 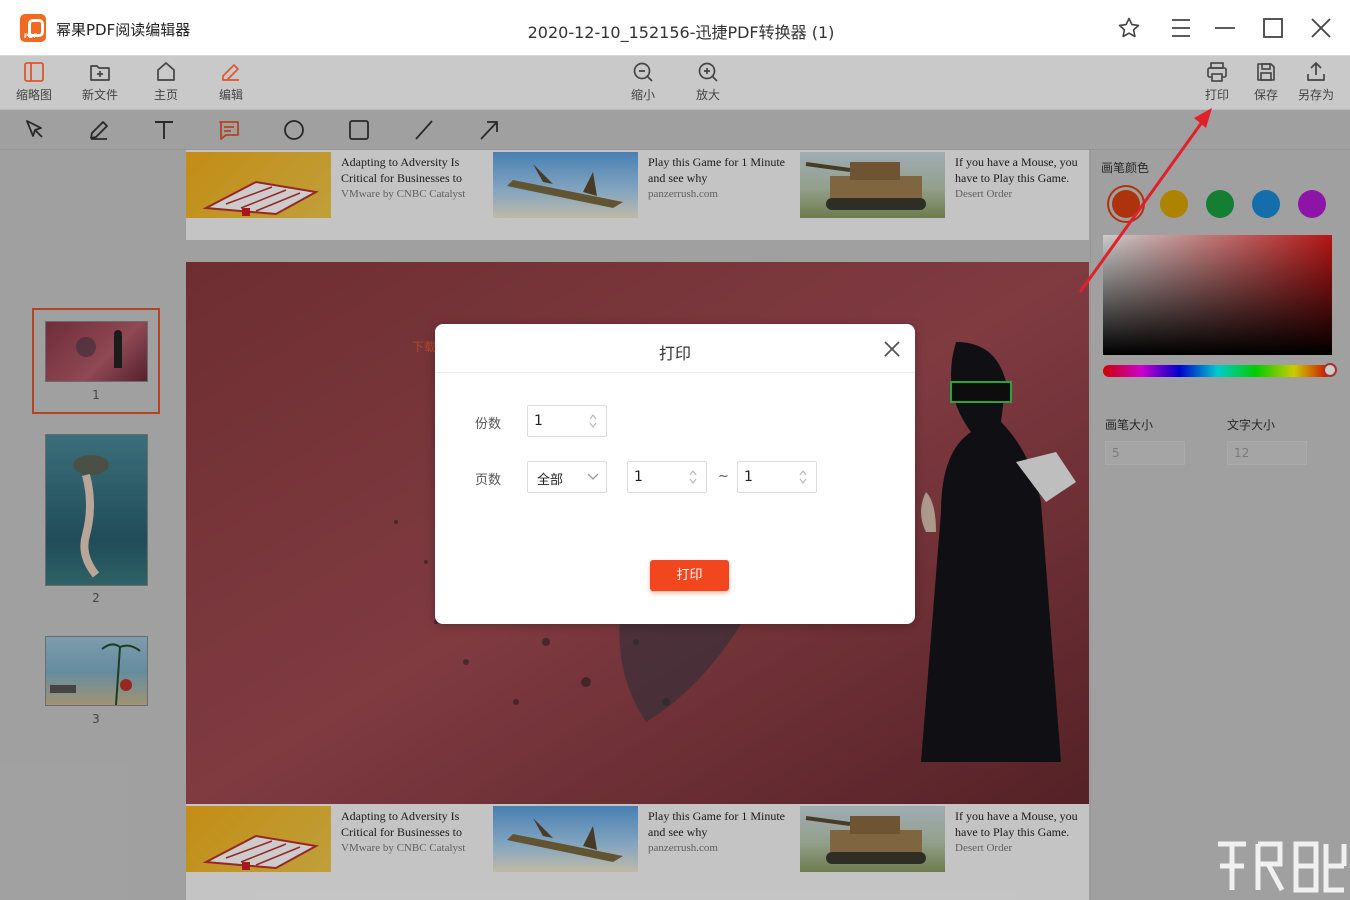 I want to click on zoom-out-icon, so click(x=643, y=72).